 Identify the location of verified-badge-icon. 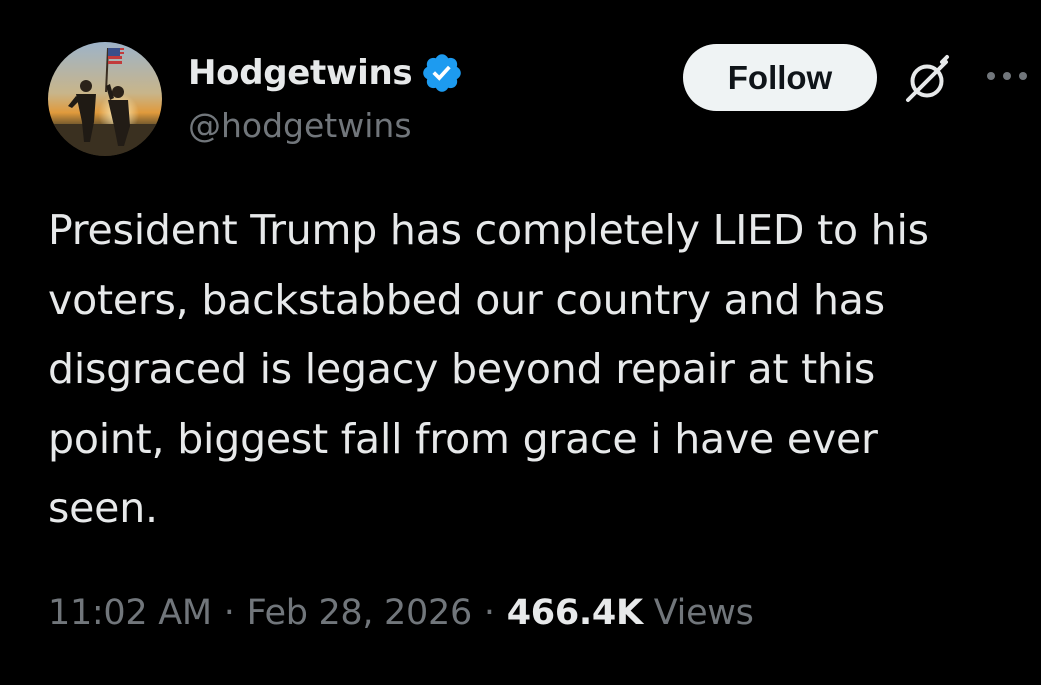
(442, 73).